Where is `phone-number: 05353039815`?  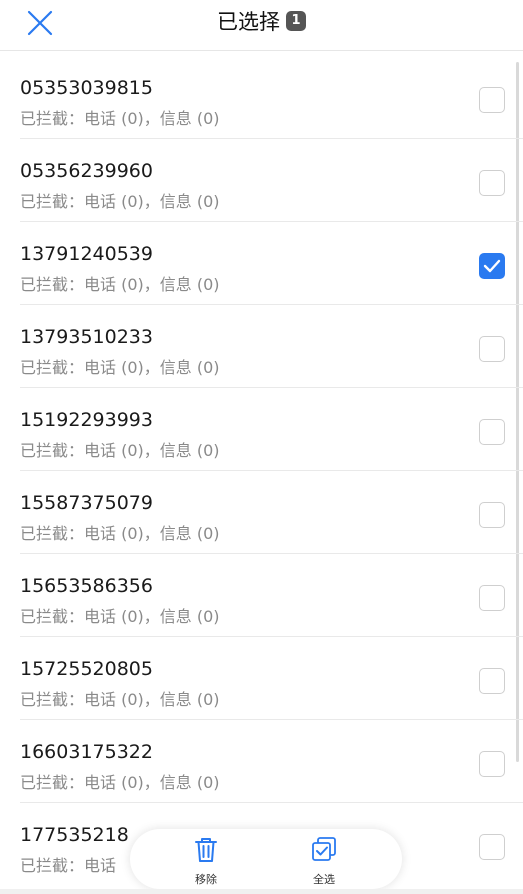 phone-number: 05353039815 is located at coordinates (86, 88).